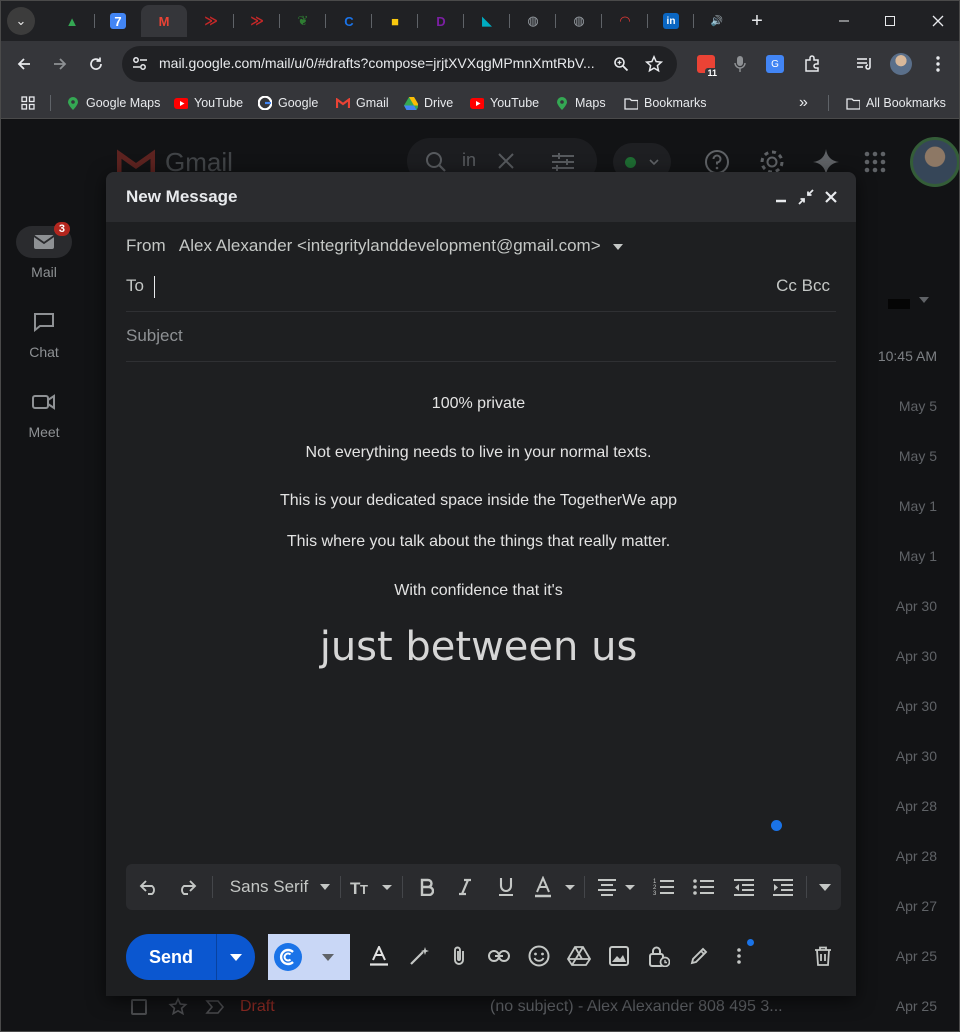 This screenshot has height=1032, width=960. Describe the element at coordinates (671, 21) in the screenshot. I see `browser-tab: in` at that location.